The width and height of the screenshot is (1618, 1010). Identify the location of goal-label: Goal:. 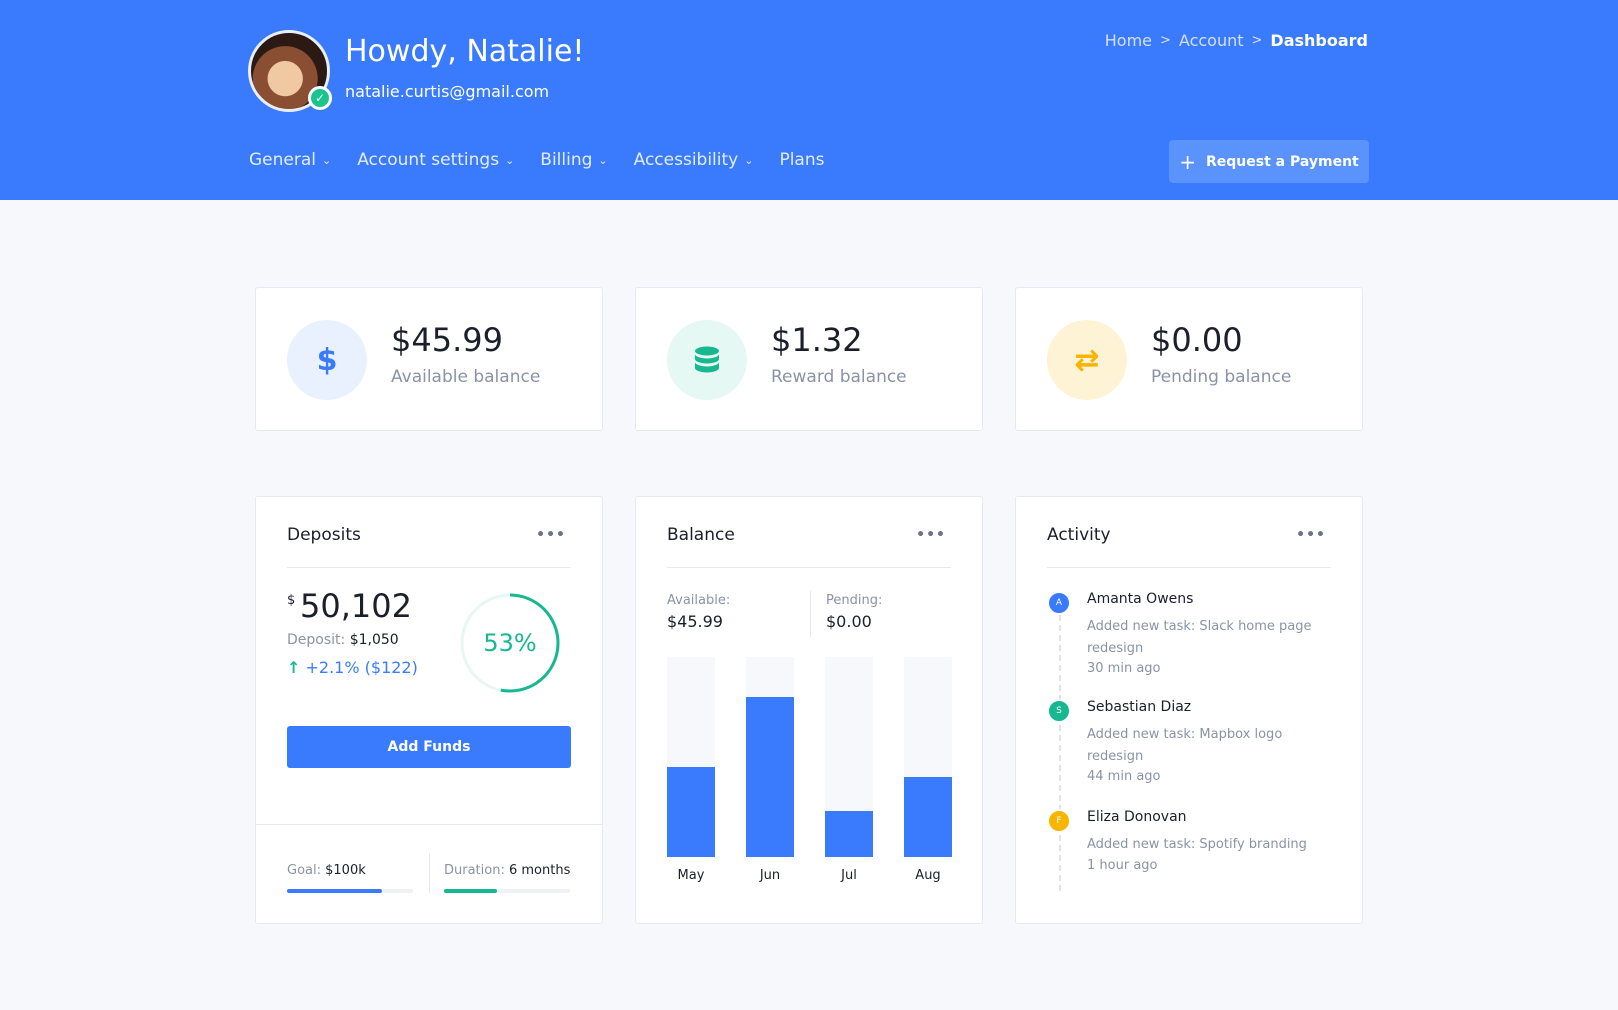
(304, 870).